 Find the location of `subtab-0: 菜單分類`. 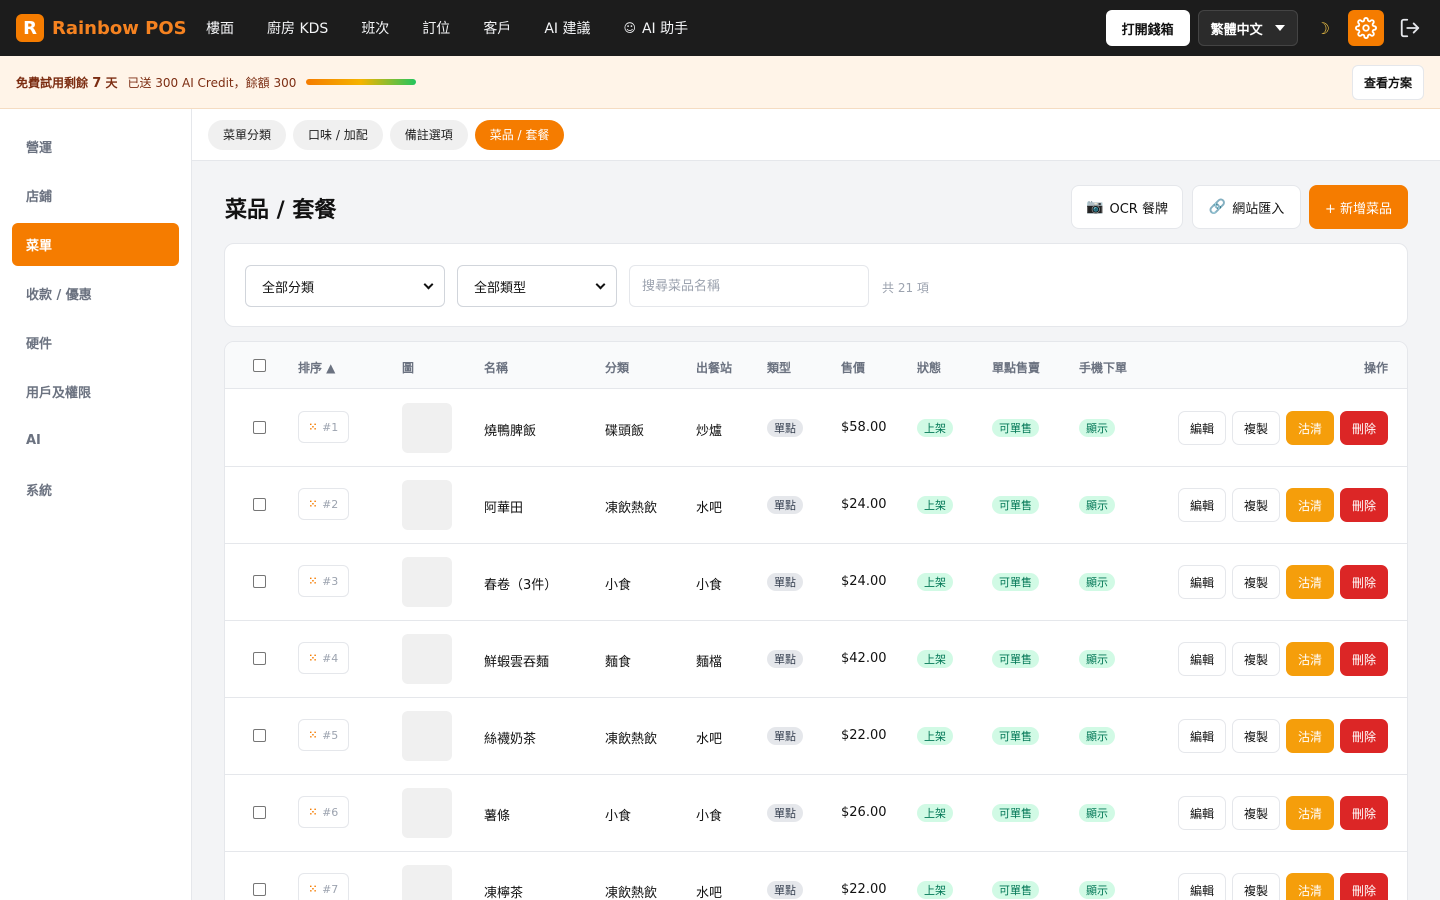

subtab-0: 菜單分類 is located at coordinates (247, 134).